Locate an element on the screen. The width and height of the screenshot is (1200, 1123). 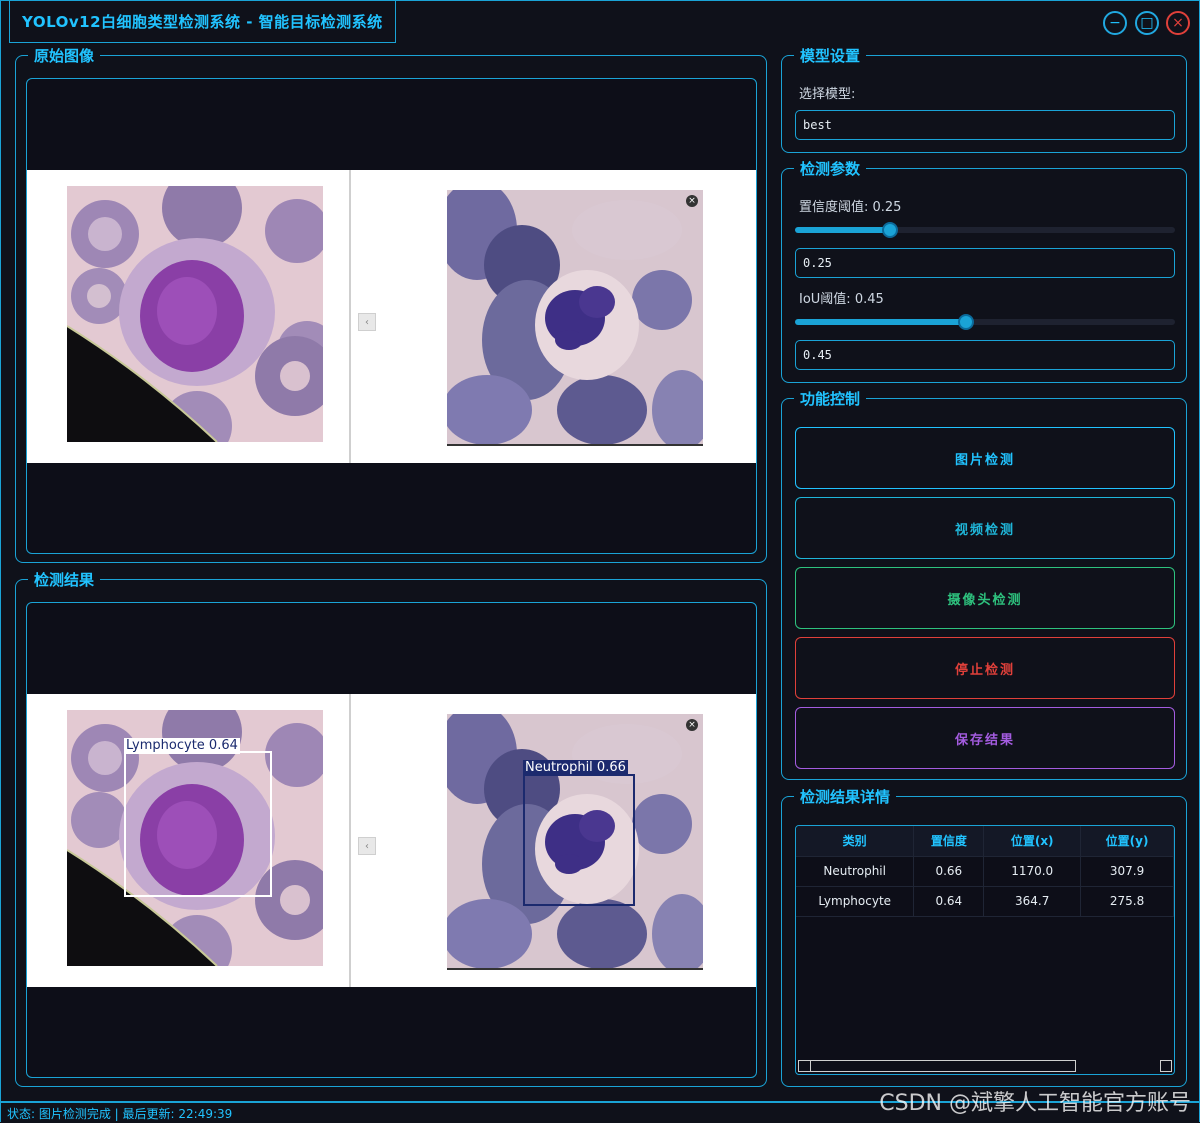
iou-label: IoU阈值: 0.45 is located at coordinates (841, 299).